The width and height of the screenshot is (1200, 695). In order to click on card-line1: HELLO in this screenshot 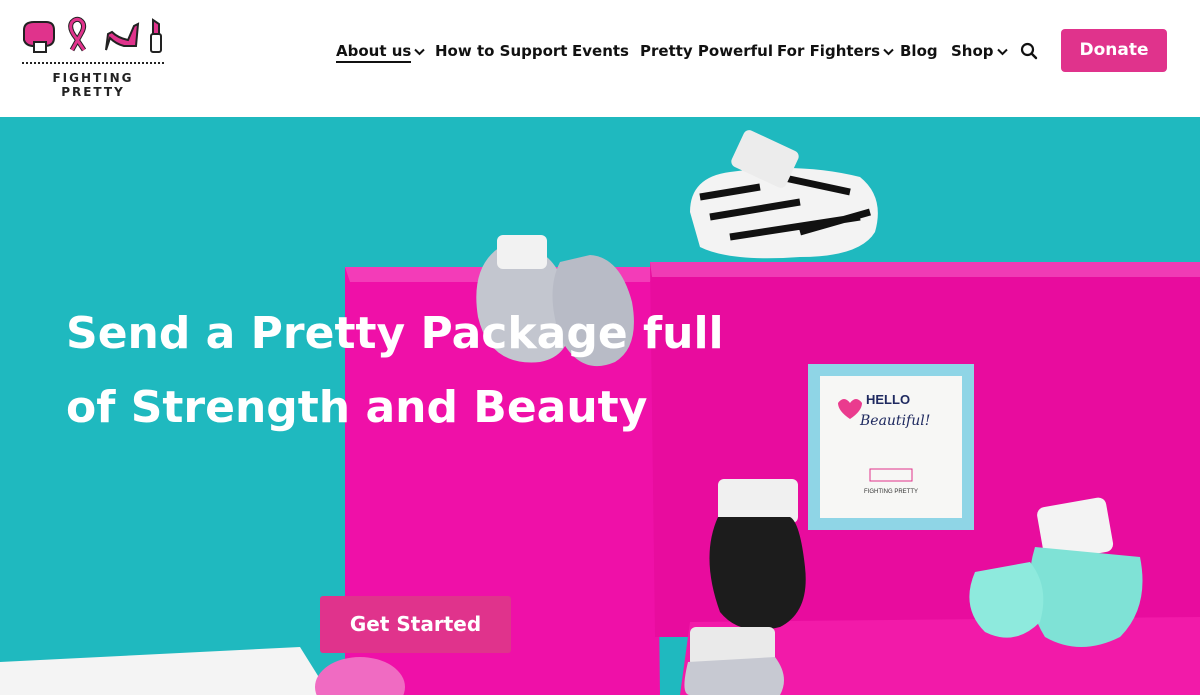, I will do `click(888, 399)`.